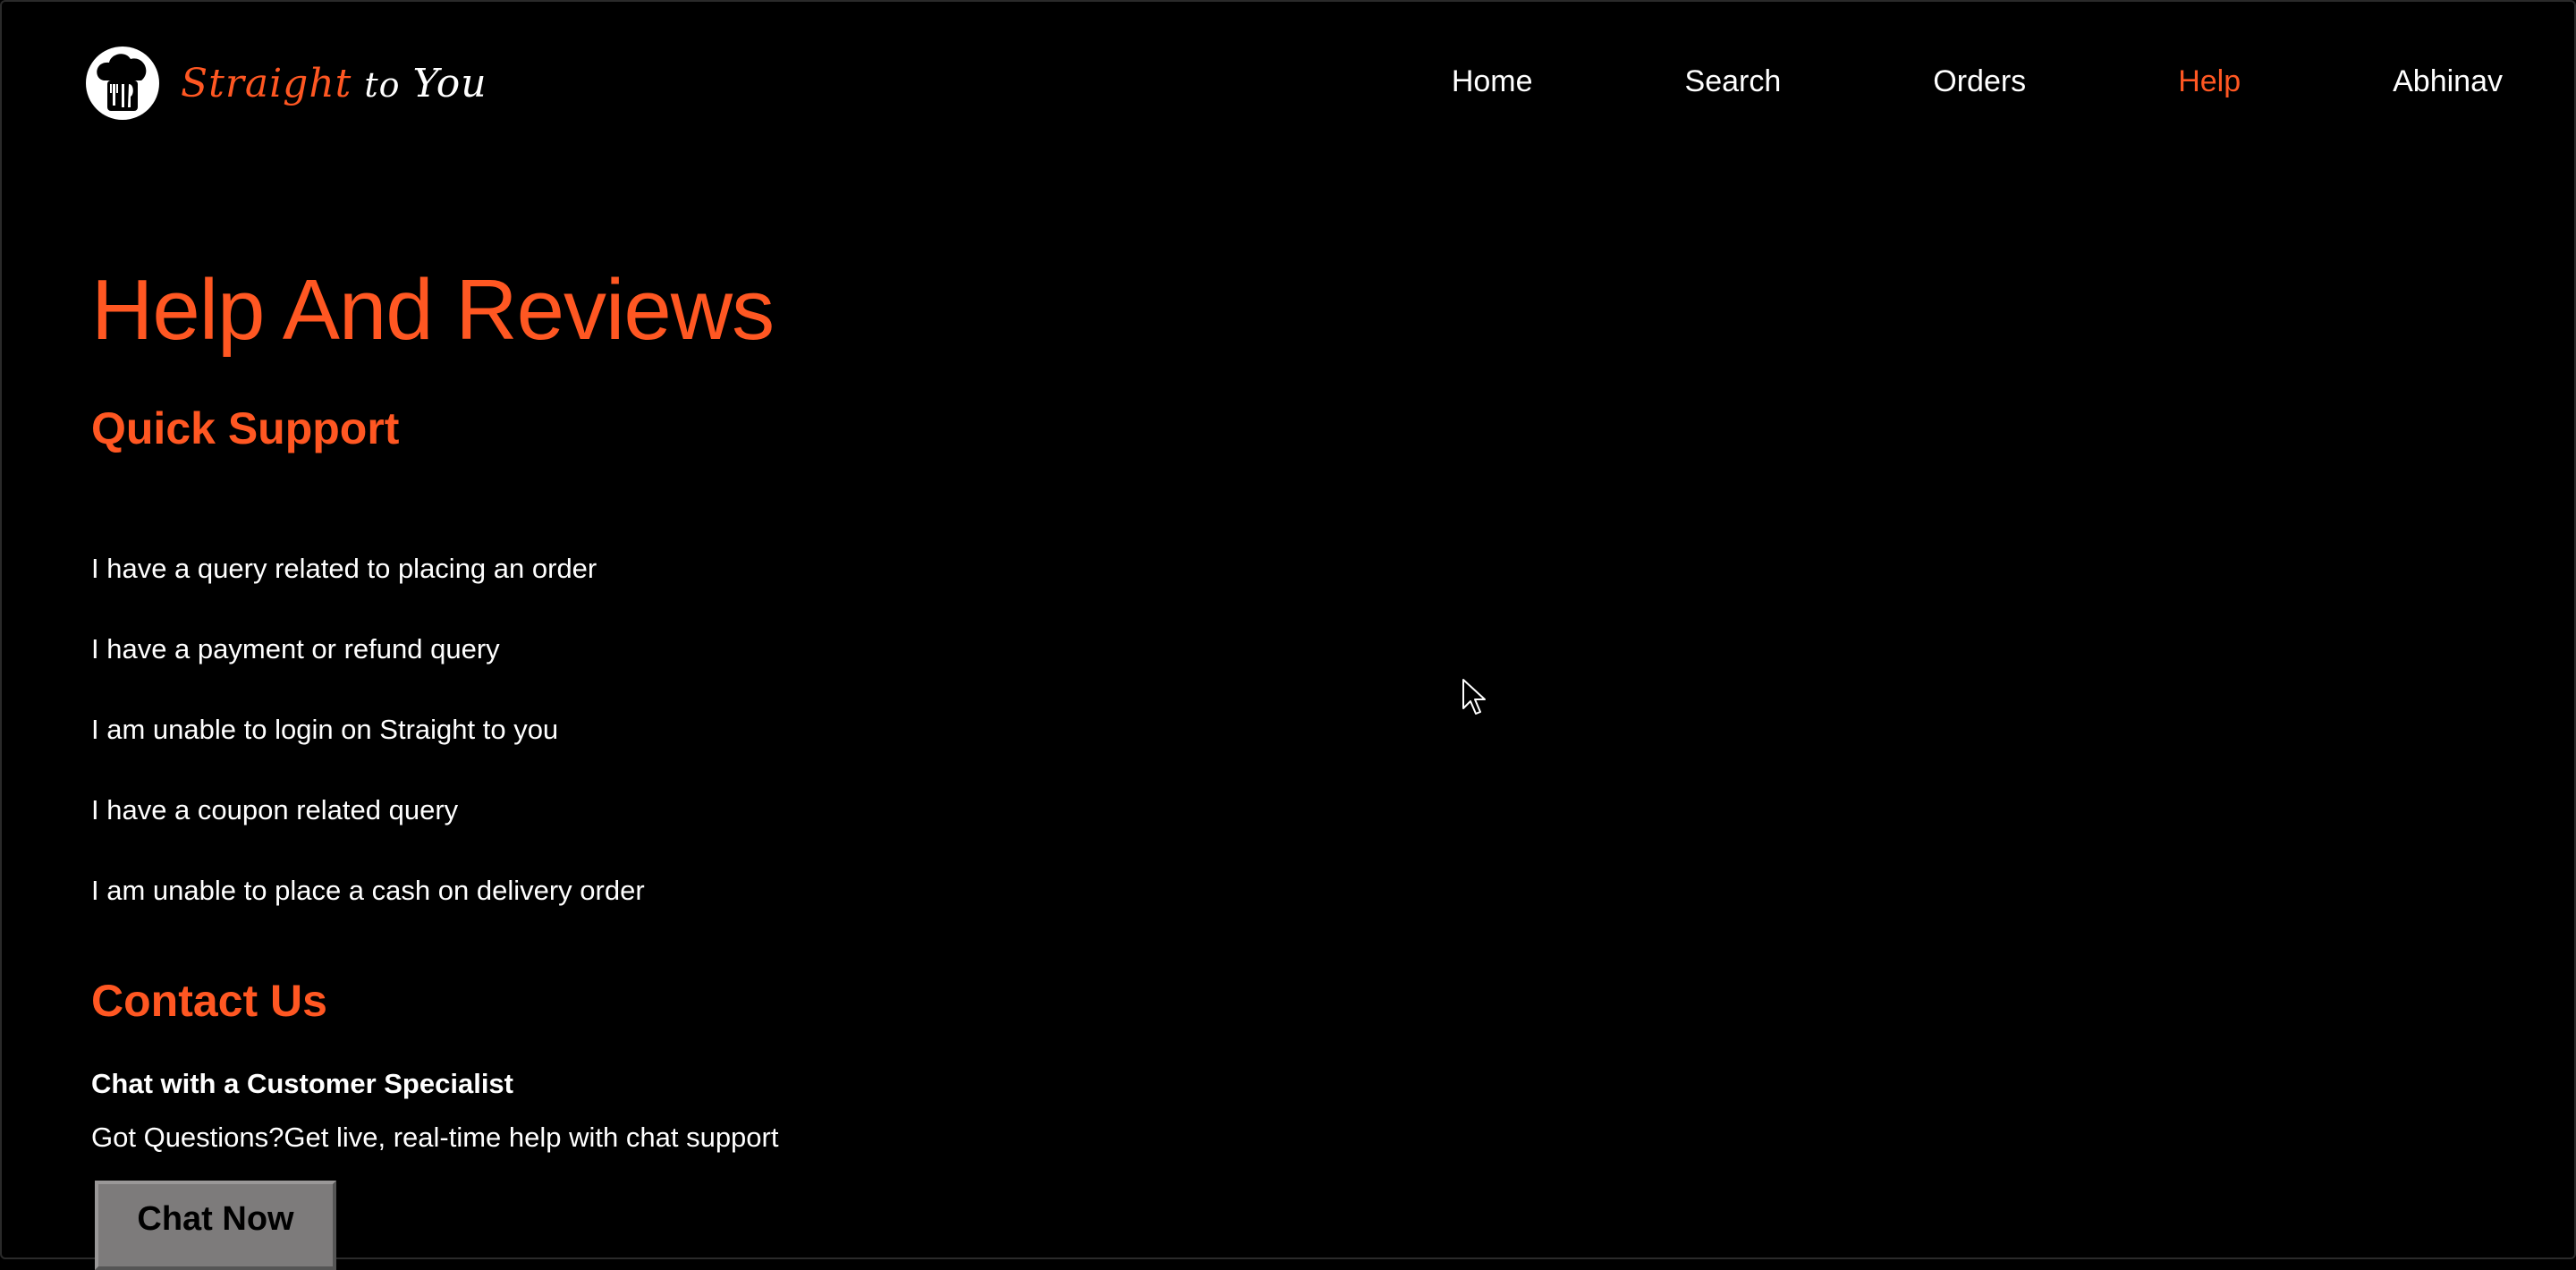  What do you see at coordinates (449, 83) in the screenshot?
I see `brand-word-3: You` at bounding box center [449, 83].